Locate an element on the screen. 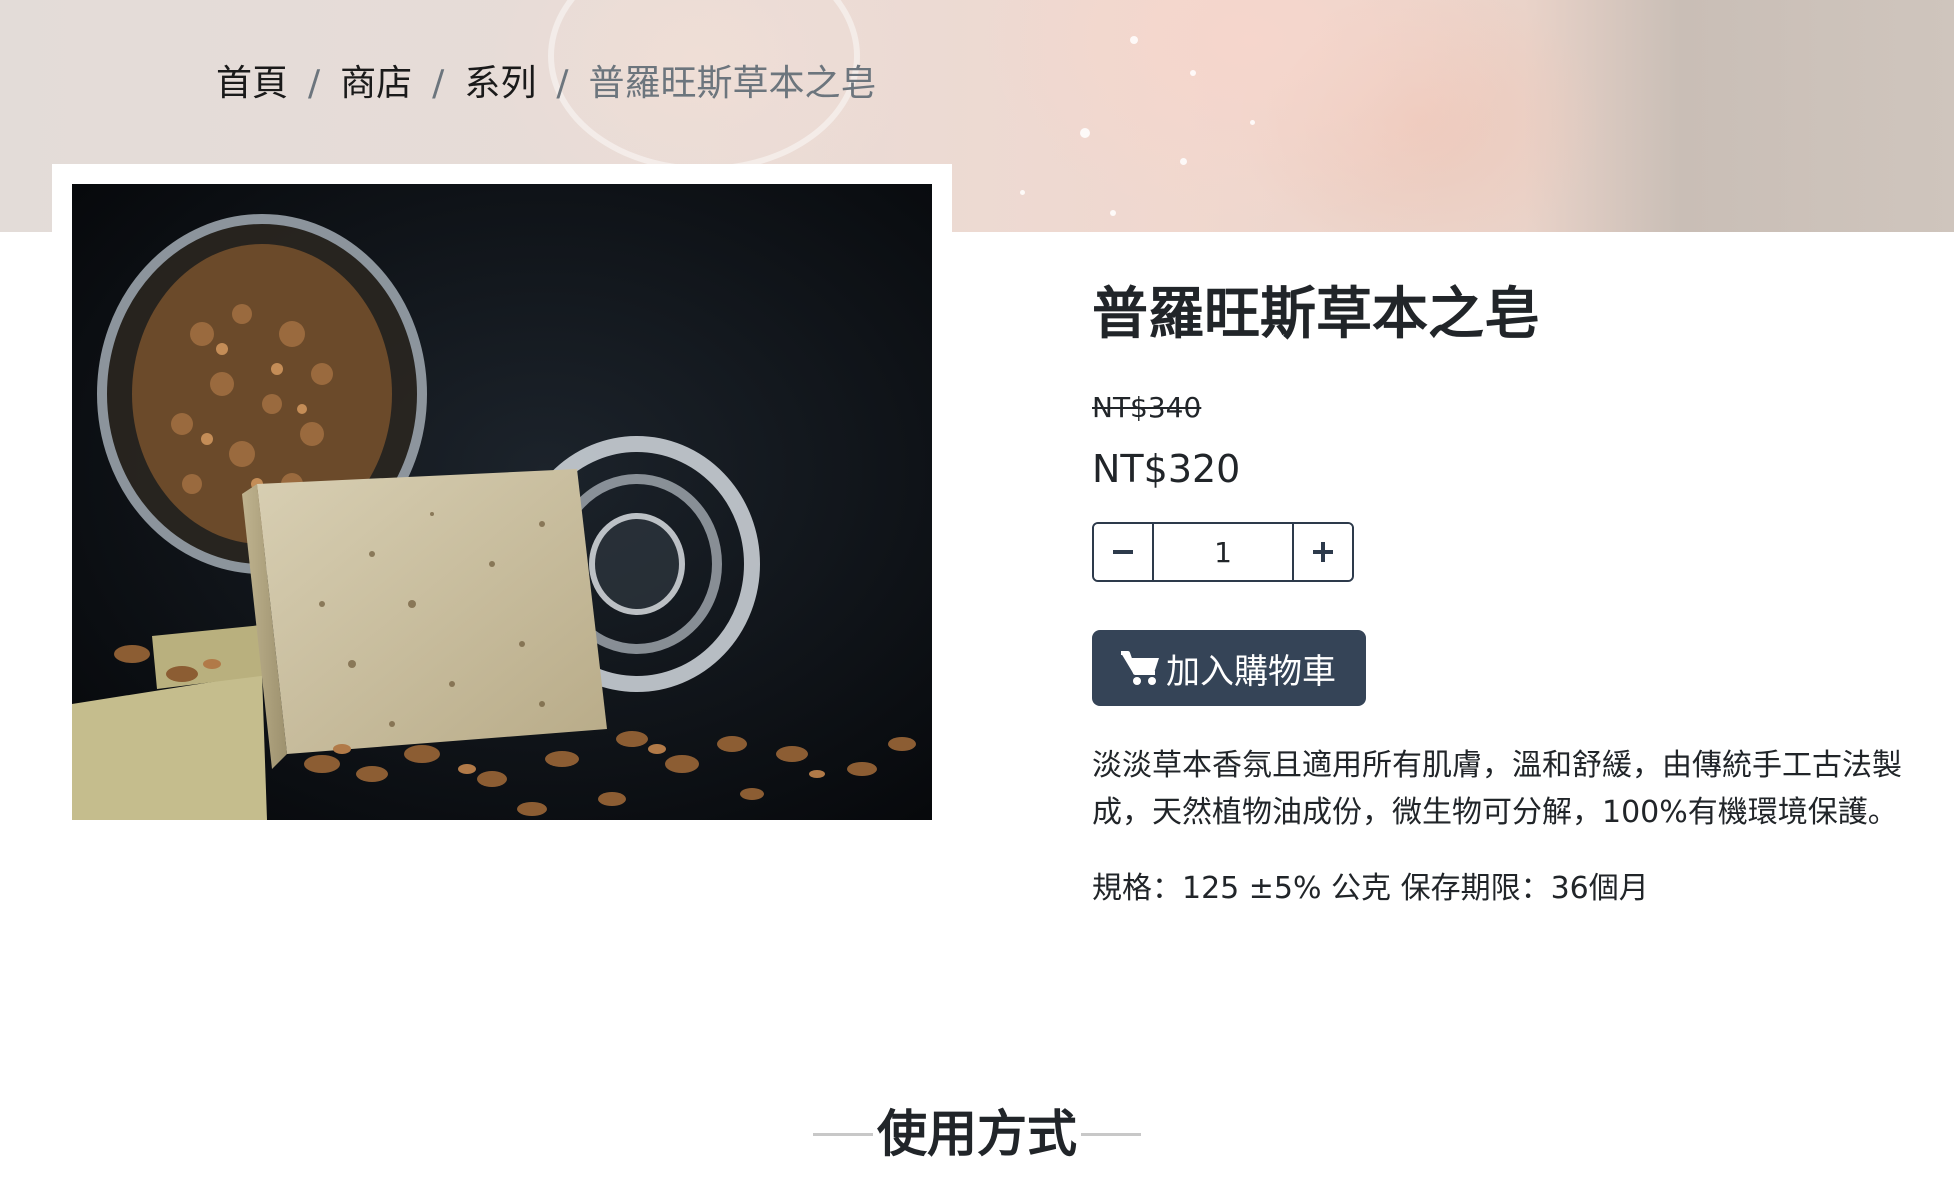  heading-divider-right is located at coordinates (1111, 1134).